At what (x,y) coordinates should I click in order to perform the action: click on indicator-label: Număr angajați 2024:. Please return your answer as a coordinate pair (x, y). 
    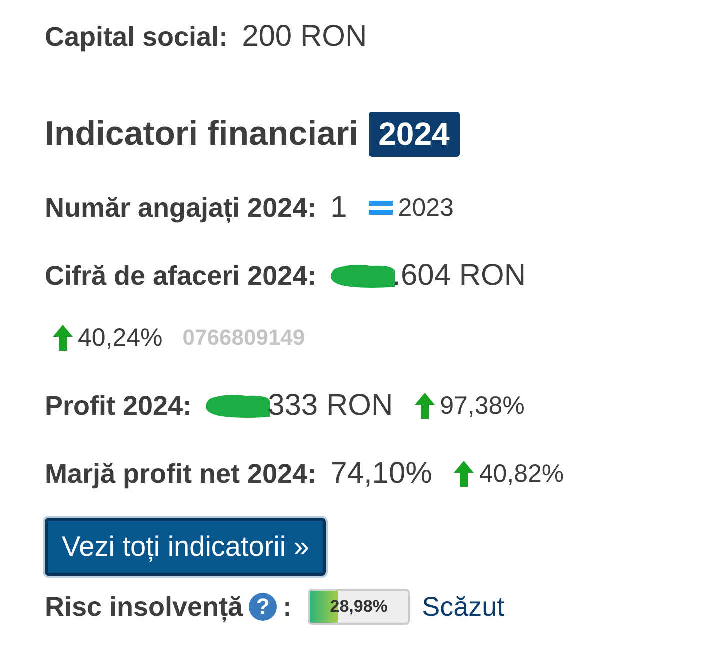
    Looking at the image, I should click on (181, 208).